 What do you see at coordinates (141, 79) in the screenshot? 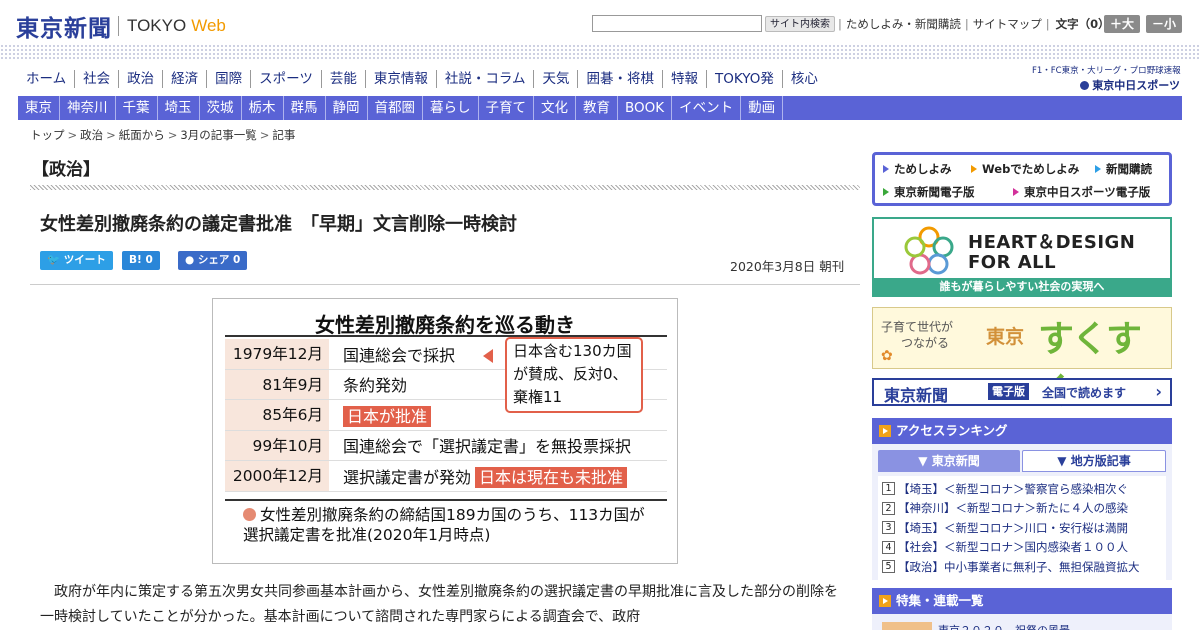
I see `nav-politics: 政治` at bounding box center [141, 79].